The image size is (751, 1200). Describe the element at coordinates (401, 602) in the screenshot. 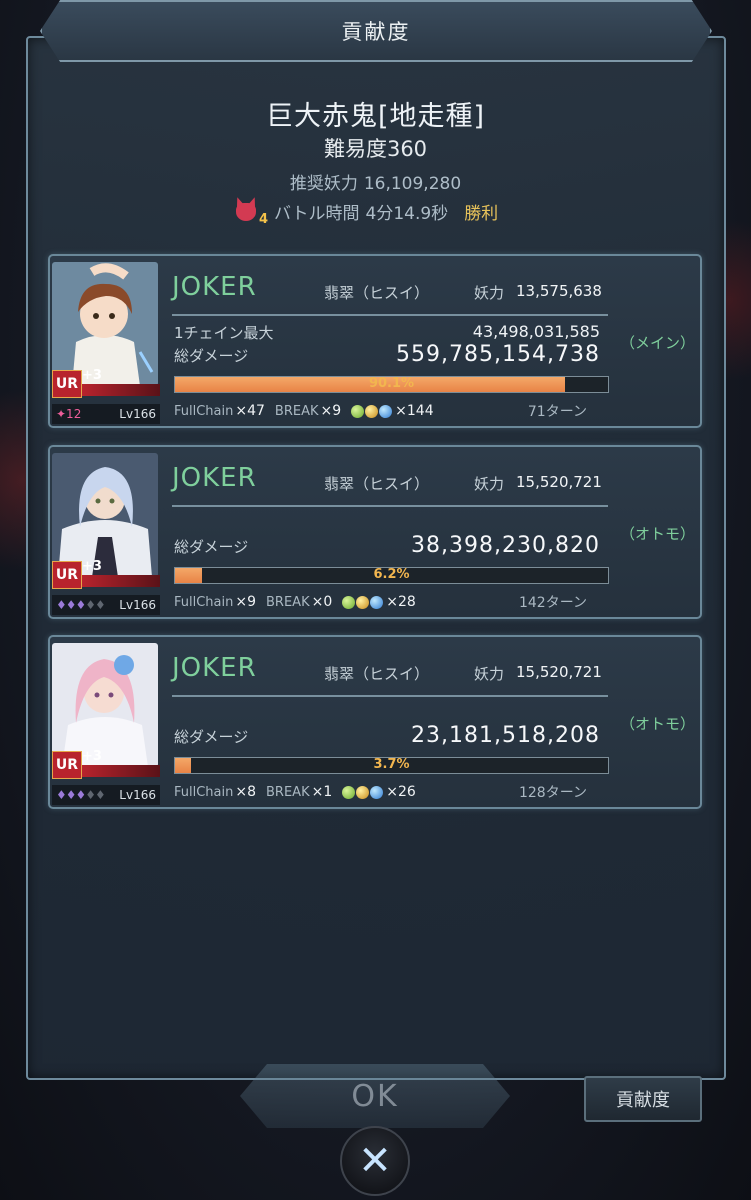

I see `orb-count: ×28` at that location.